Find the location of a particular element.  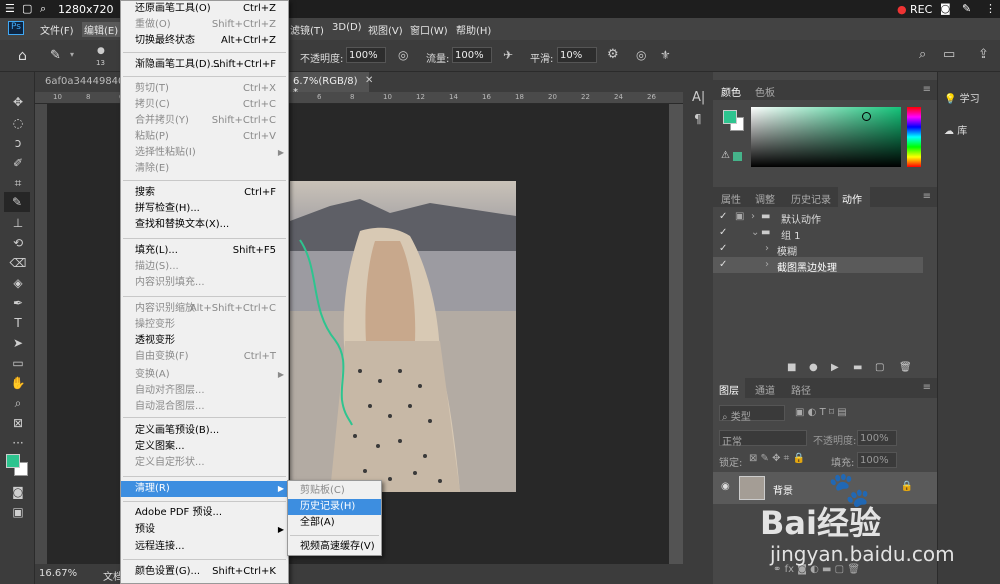

color-fg-swatch is located at coordinates (730, 117).